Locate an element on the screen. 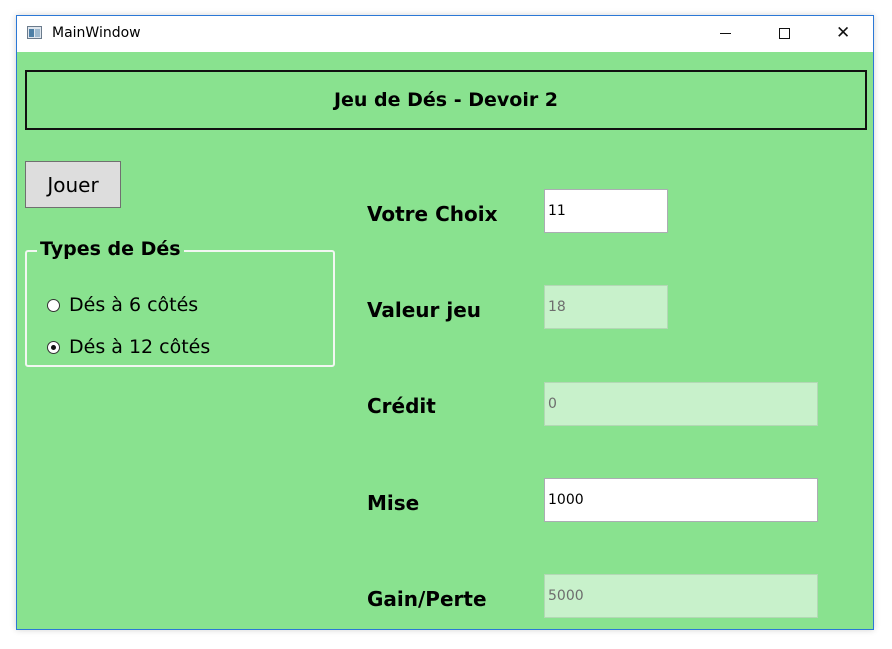 This screenshot has width=892, height=649. radio-twelve-sided: Dés à 12 côtés is located at coordinates (128, 347).